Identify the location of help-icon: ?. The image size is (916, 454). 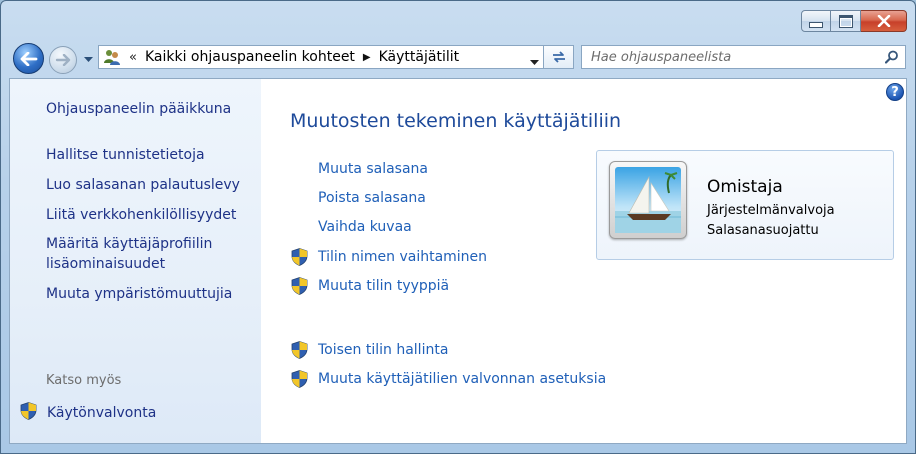
(895, 92).